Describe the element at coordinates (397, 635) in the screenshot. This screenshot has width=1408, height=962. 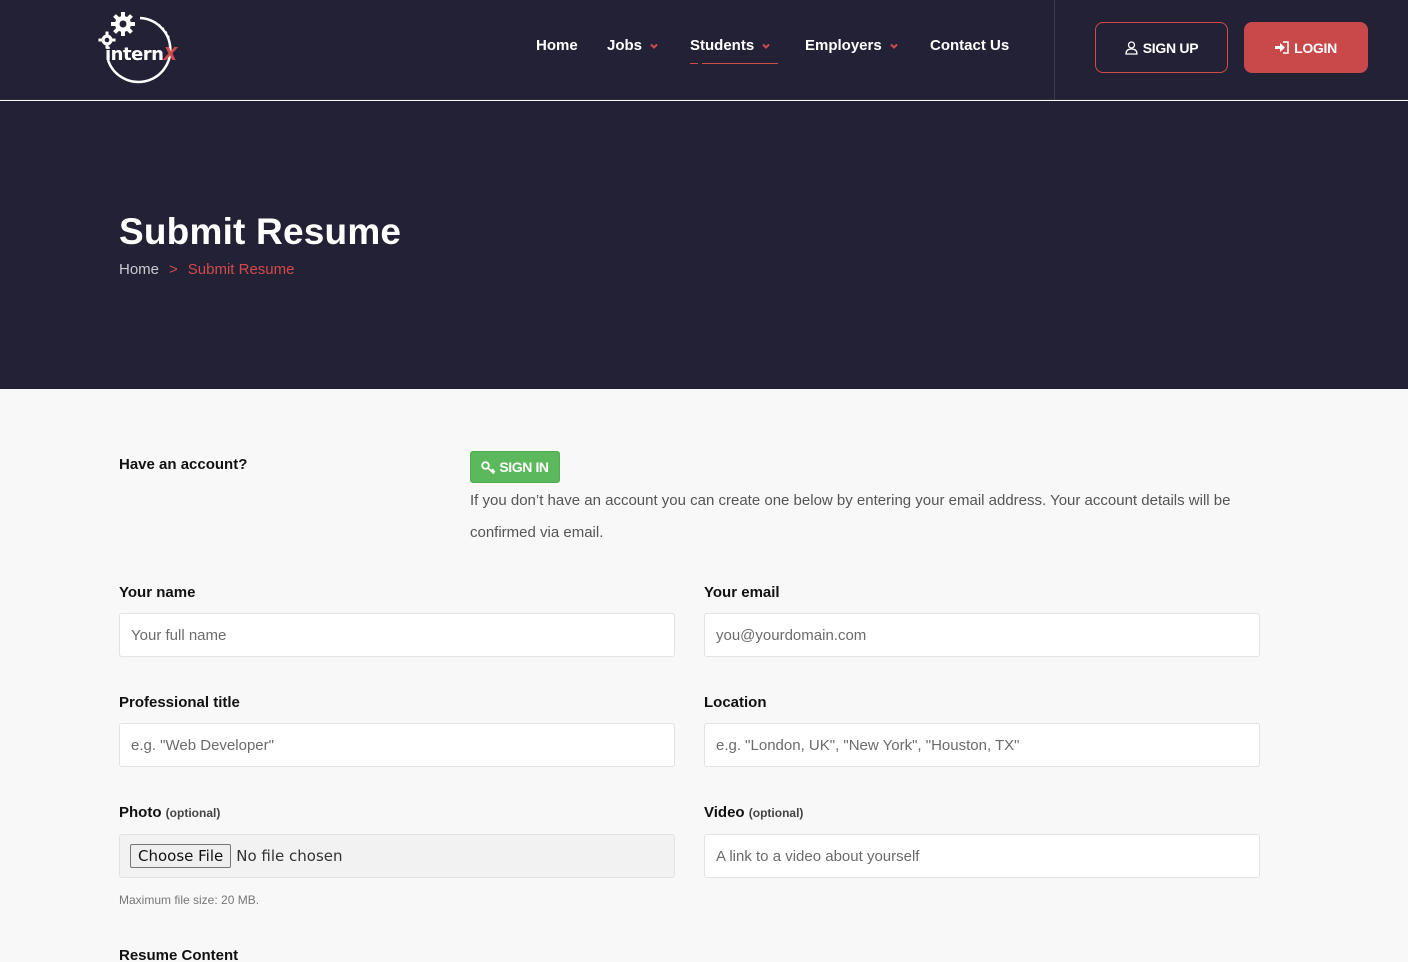
I see `name-input` at that location.